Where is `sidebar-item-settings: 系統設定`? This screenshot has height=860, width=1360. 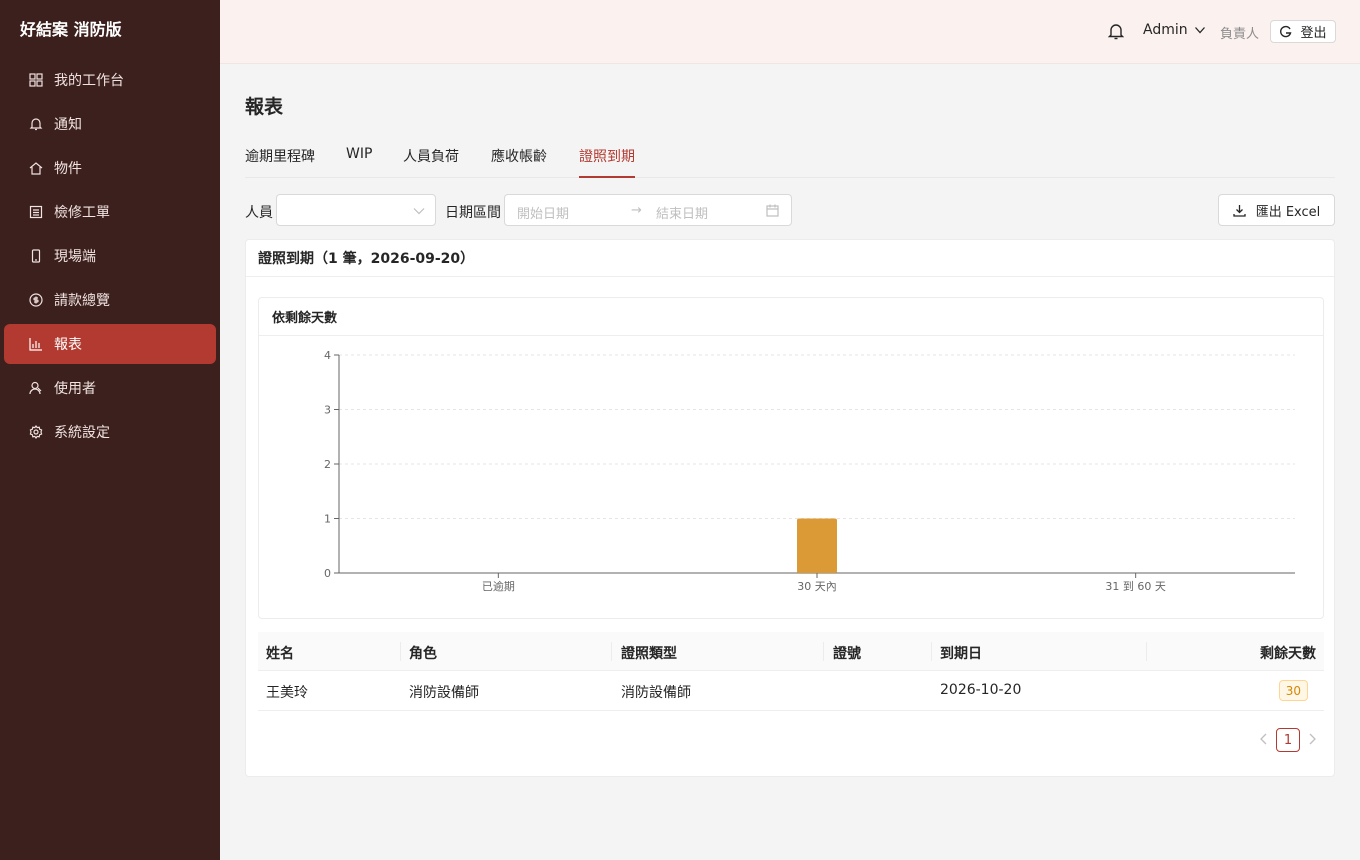 sidebar-item-settings: 系統設定 is located at coordinates (110, 432).